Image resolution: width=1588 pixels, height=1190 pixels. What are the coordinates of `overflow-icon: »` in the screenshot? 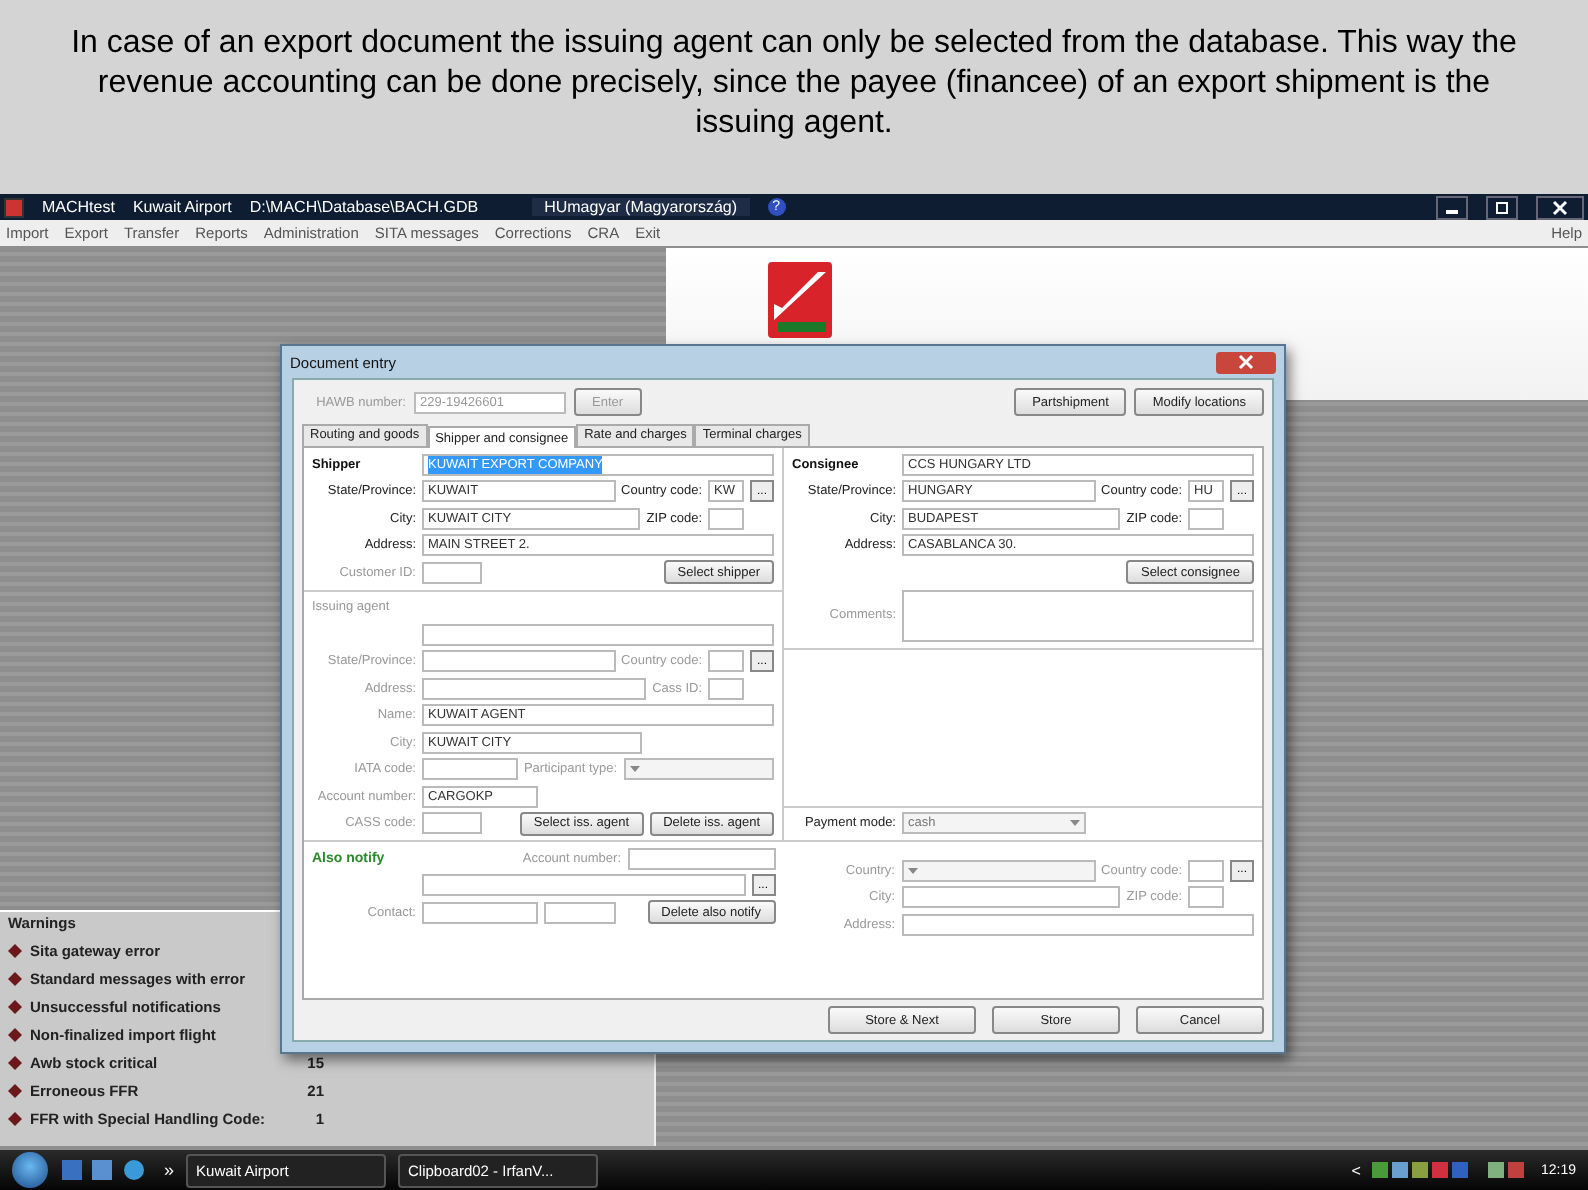 It's located at (169, 1170).